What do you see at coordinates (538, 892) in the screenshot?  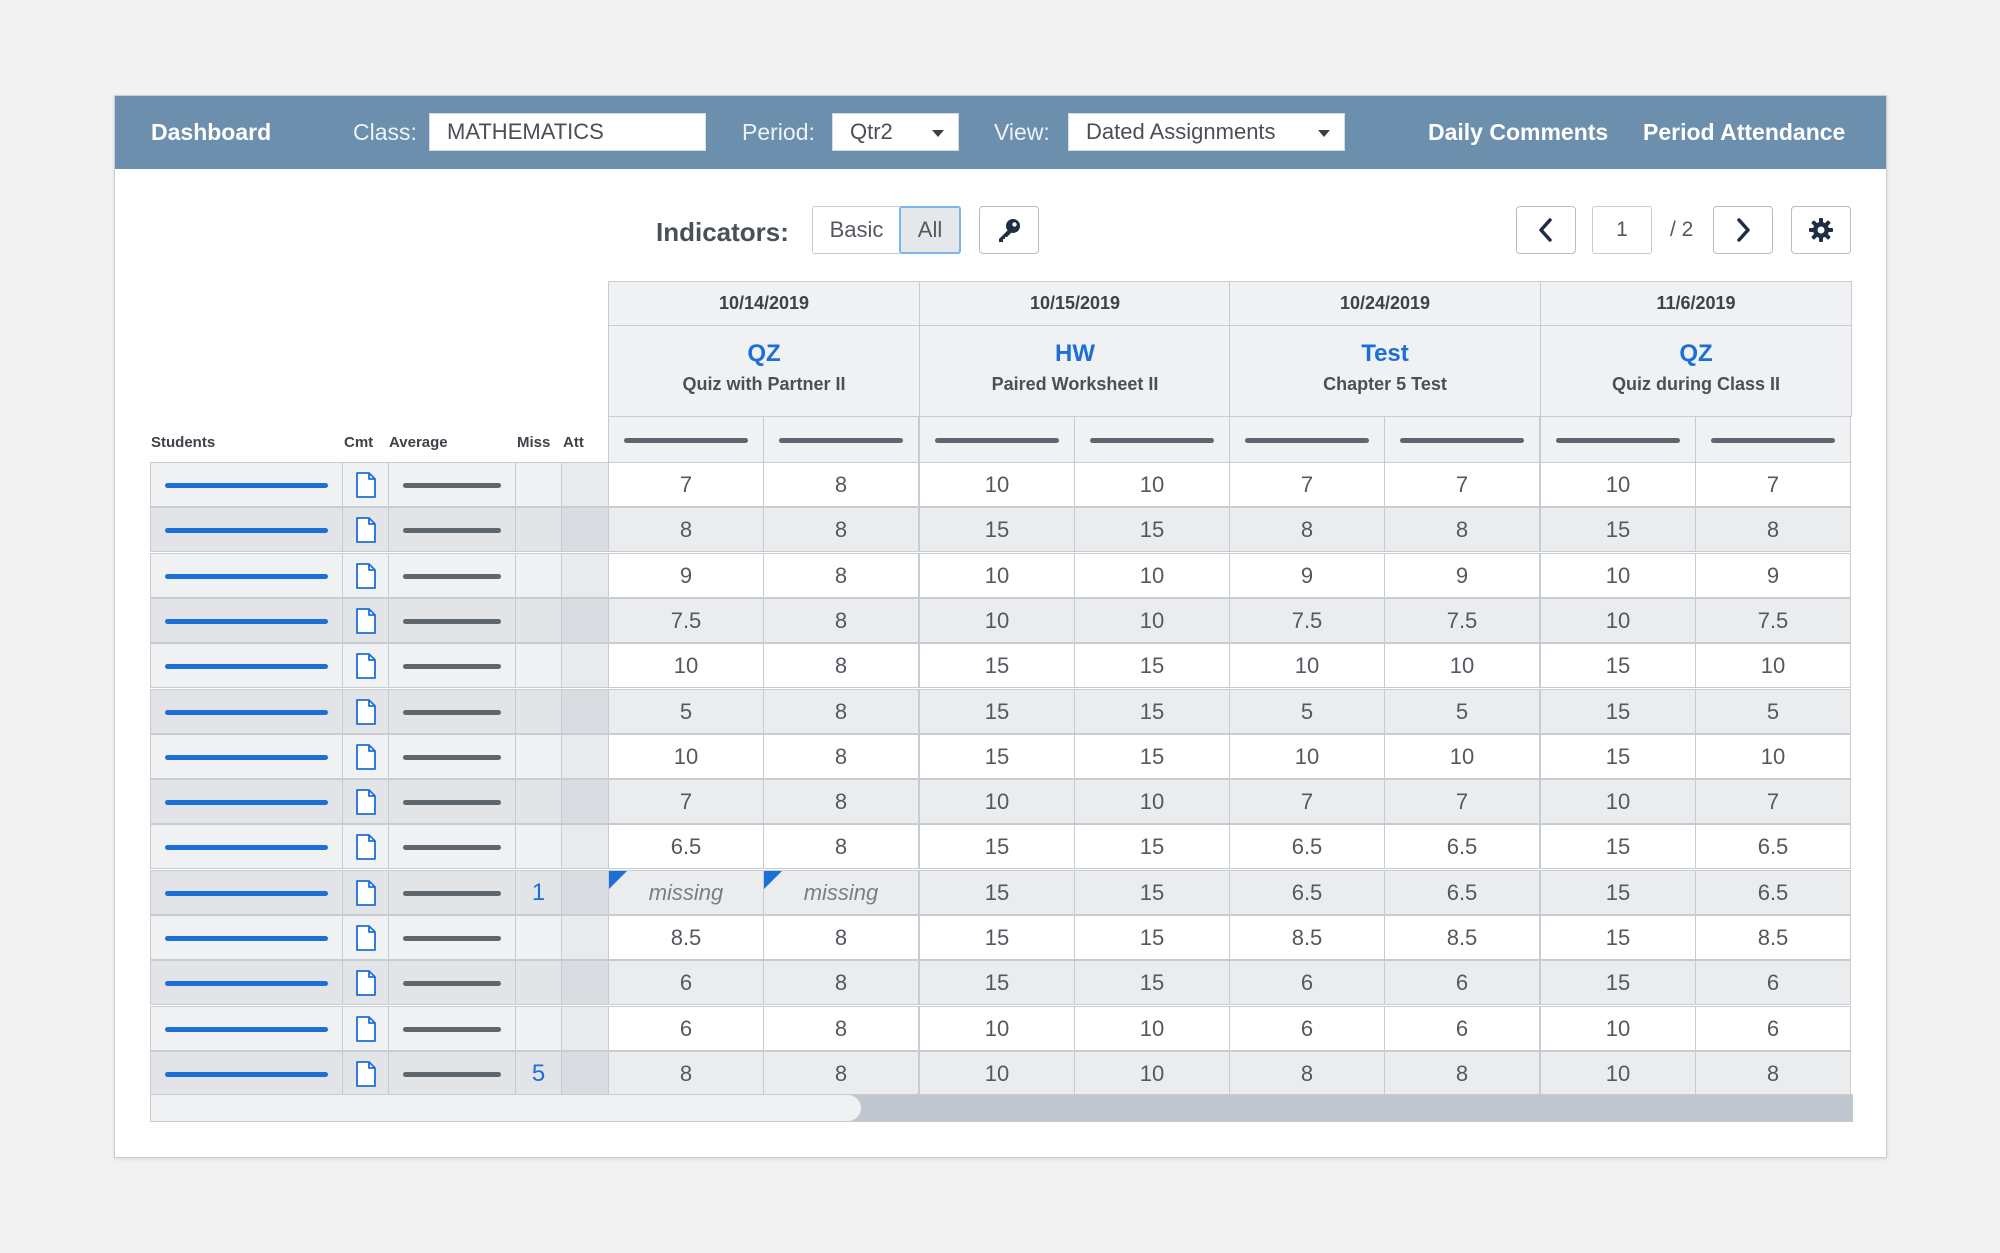 I see `miss-cell: 1` at bounding box center [538, 892].